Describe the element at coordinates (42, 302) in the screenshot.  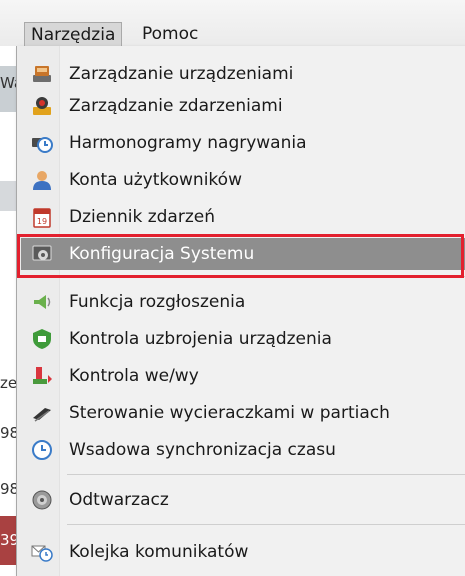
I see `broadcast-icon` at that location.